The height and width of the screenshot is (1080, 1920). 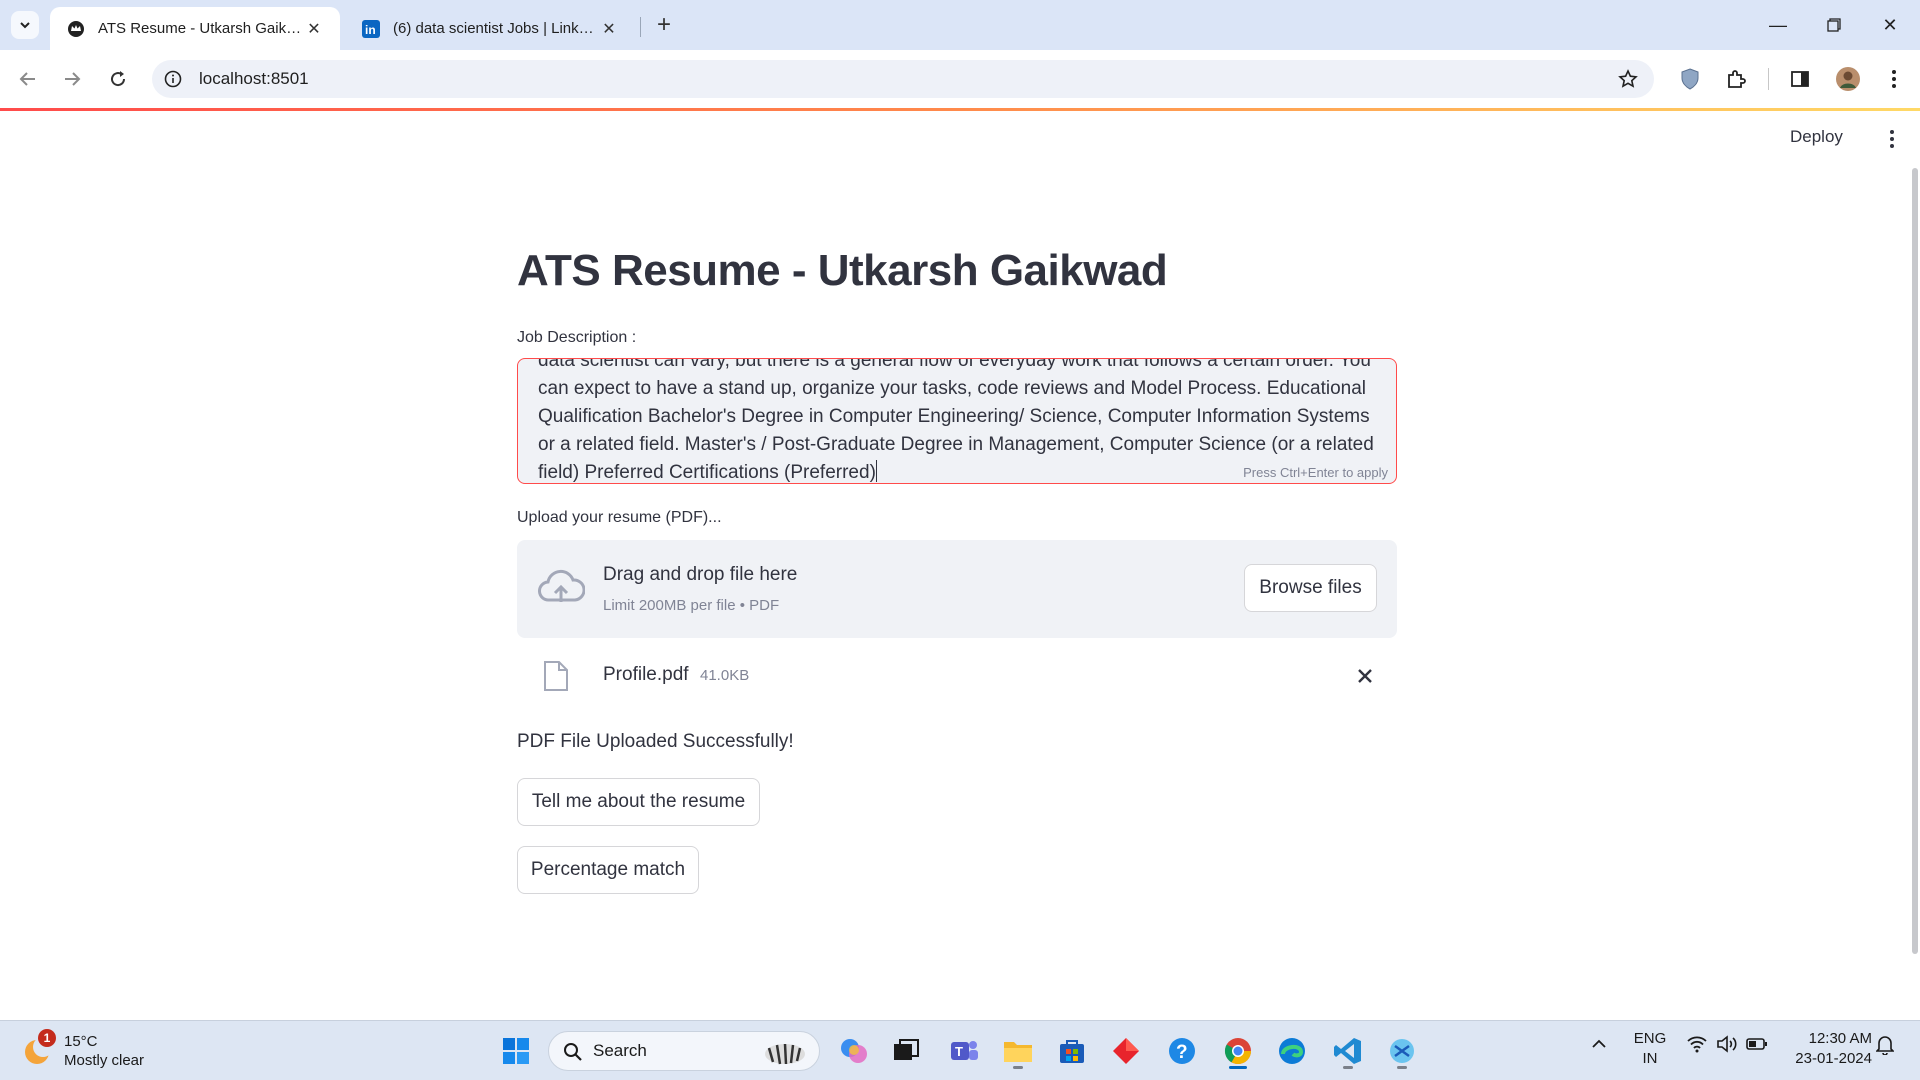 I want to click on file-icon, so click(x=556, y=676).